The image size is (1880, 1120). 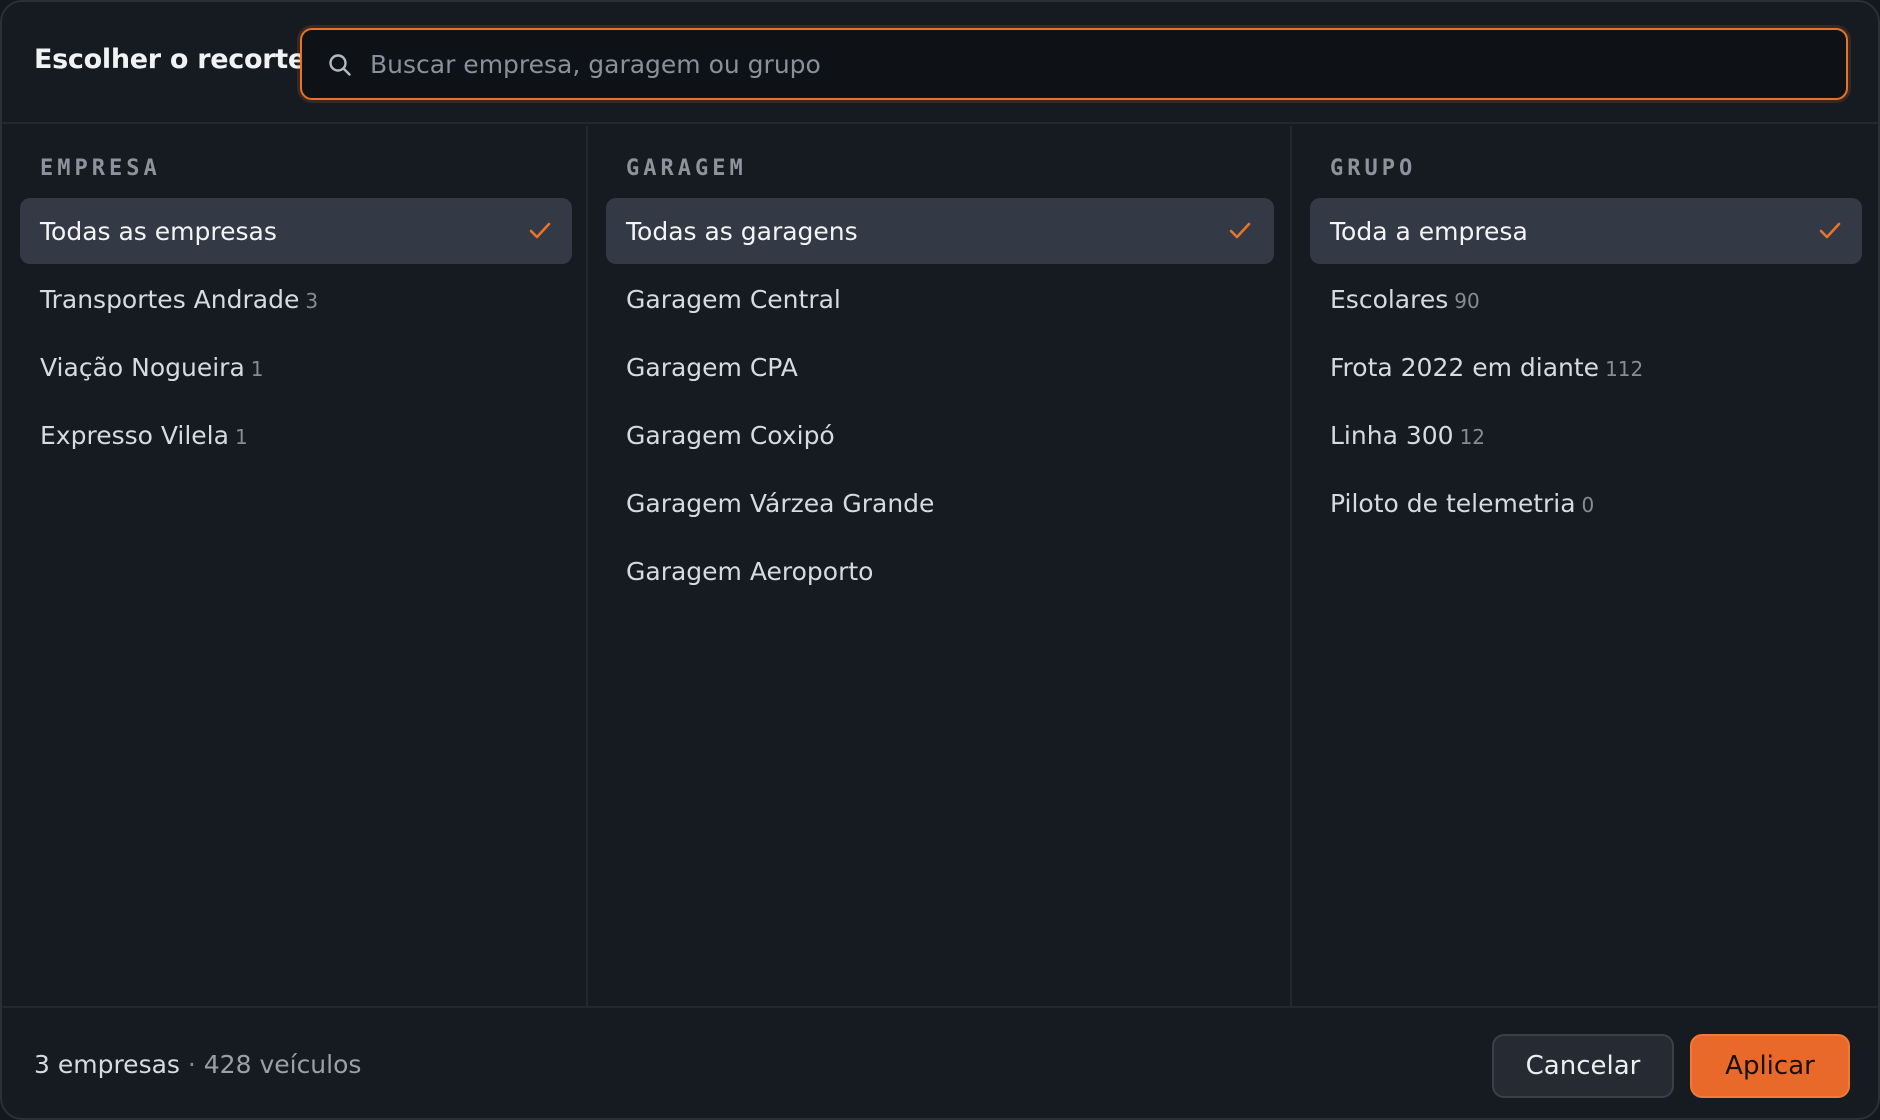 I want to click on search-box, so click(x=1074, y=64).